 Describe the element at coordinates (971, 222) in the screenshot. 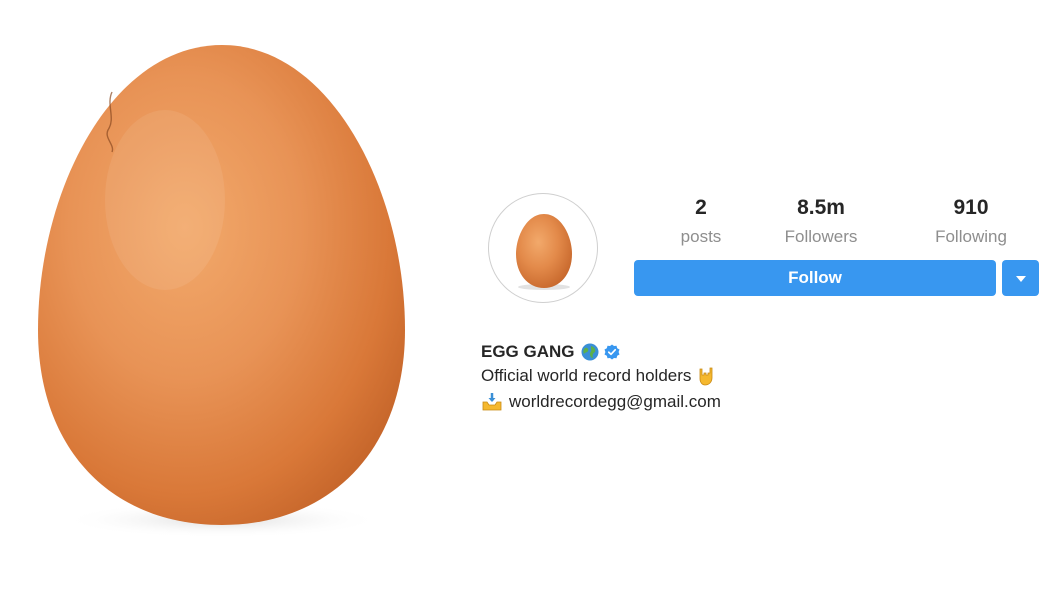

I see `stat-following: 910 Following` at that location.